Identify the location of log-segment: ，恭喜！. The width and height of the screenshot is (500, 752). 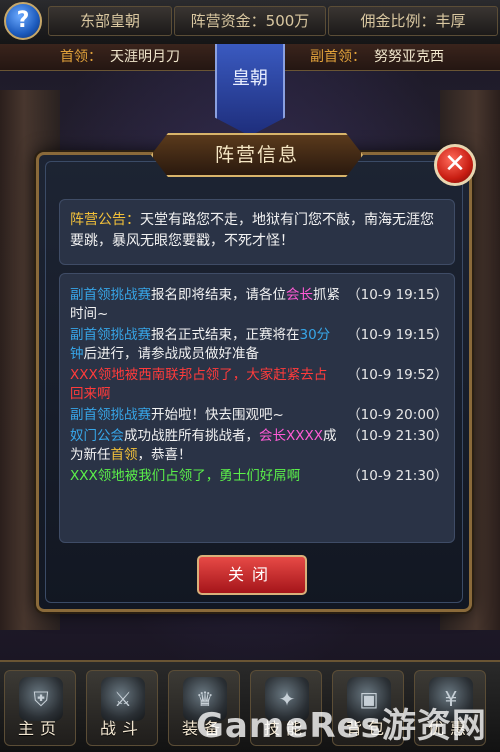
(164, 455).